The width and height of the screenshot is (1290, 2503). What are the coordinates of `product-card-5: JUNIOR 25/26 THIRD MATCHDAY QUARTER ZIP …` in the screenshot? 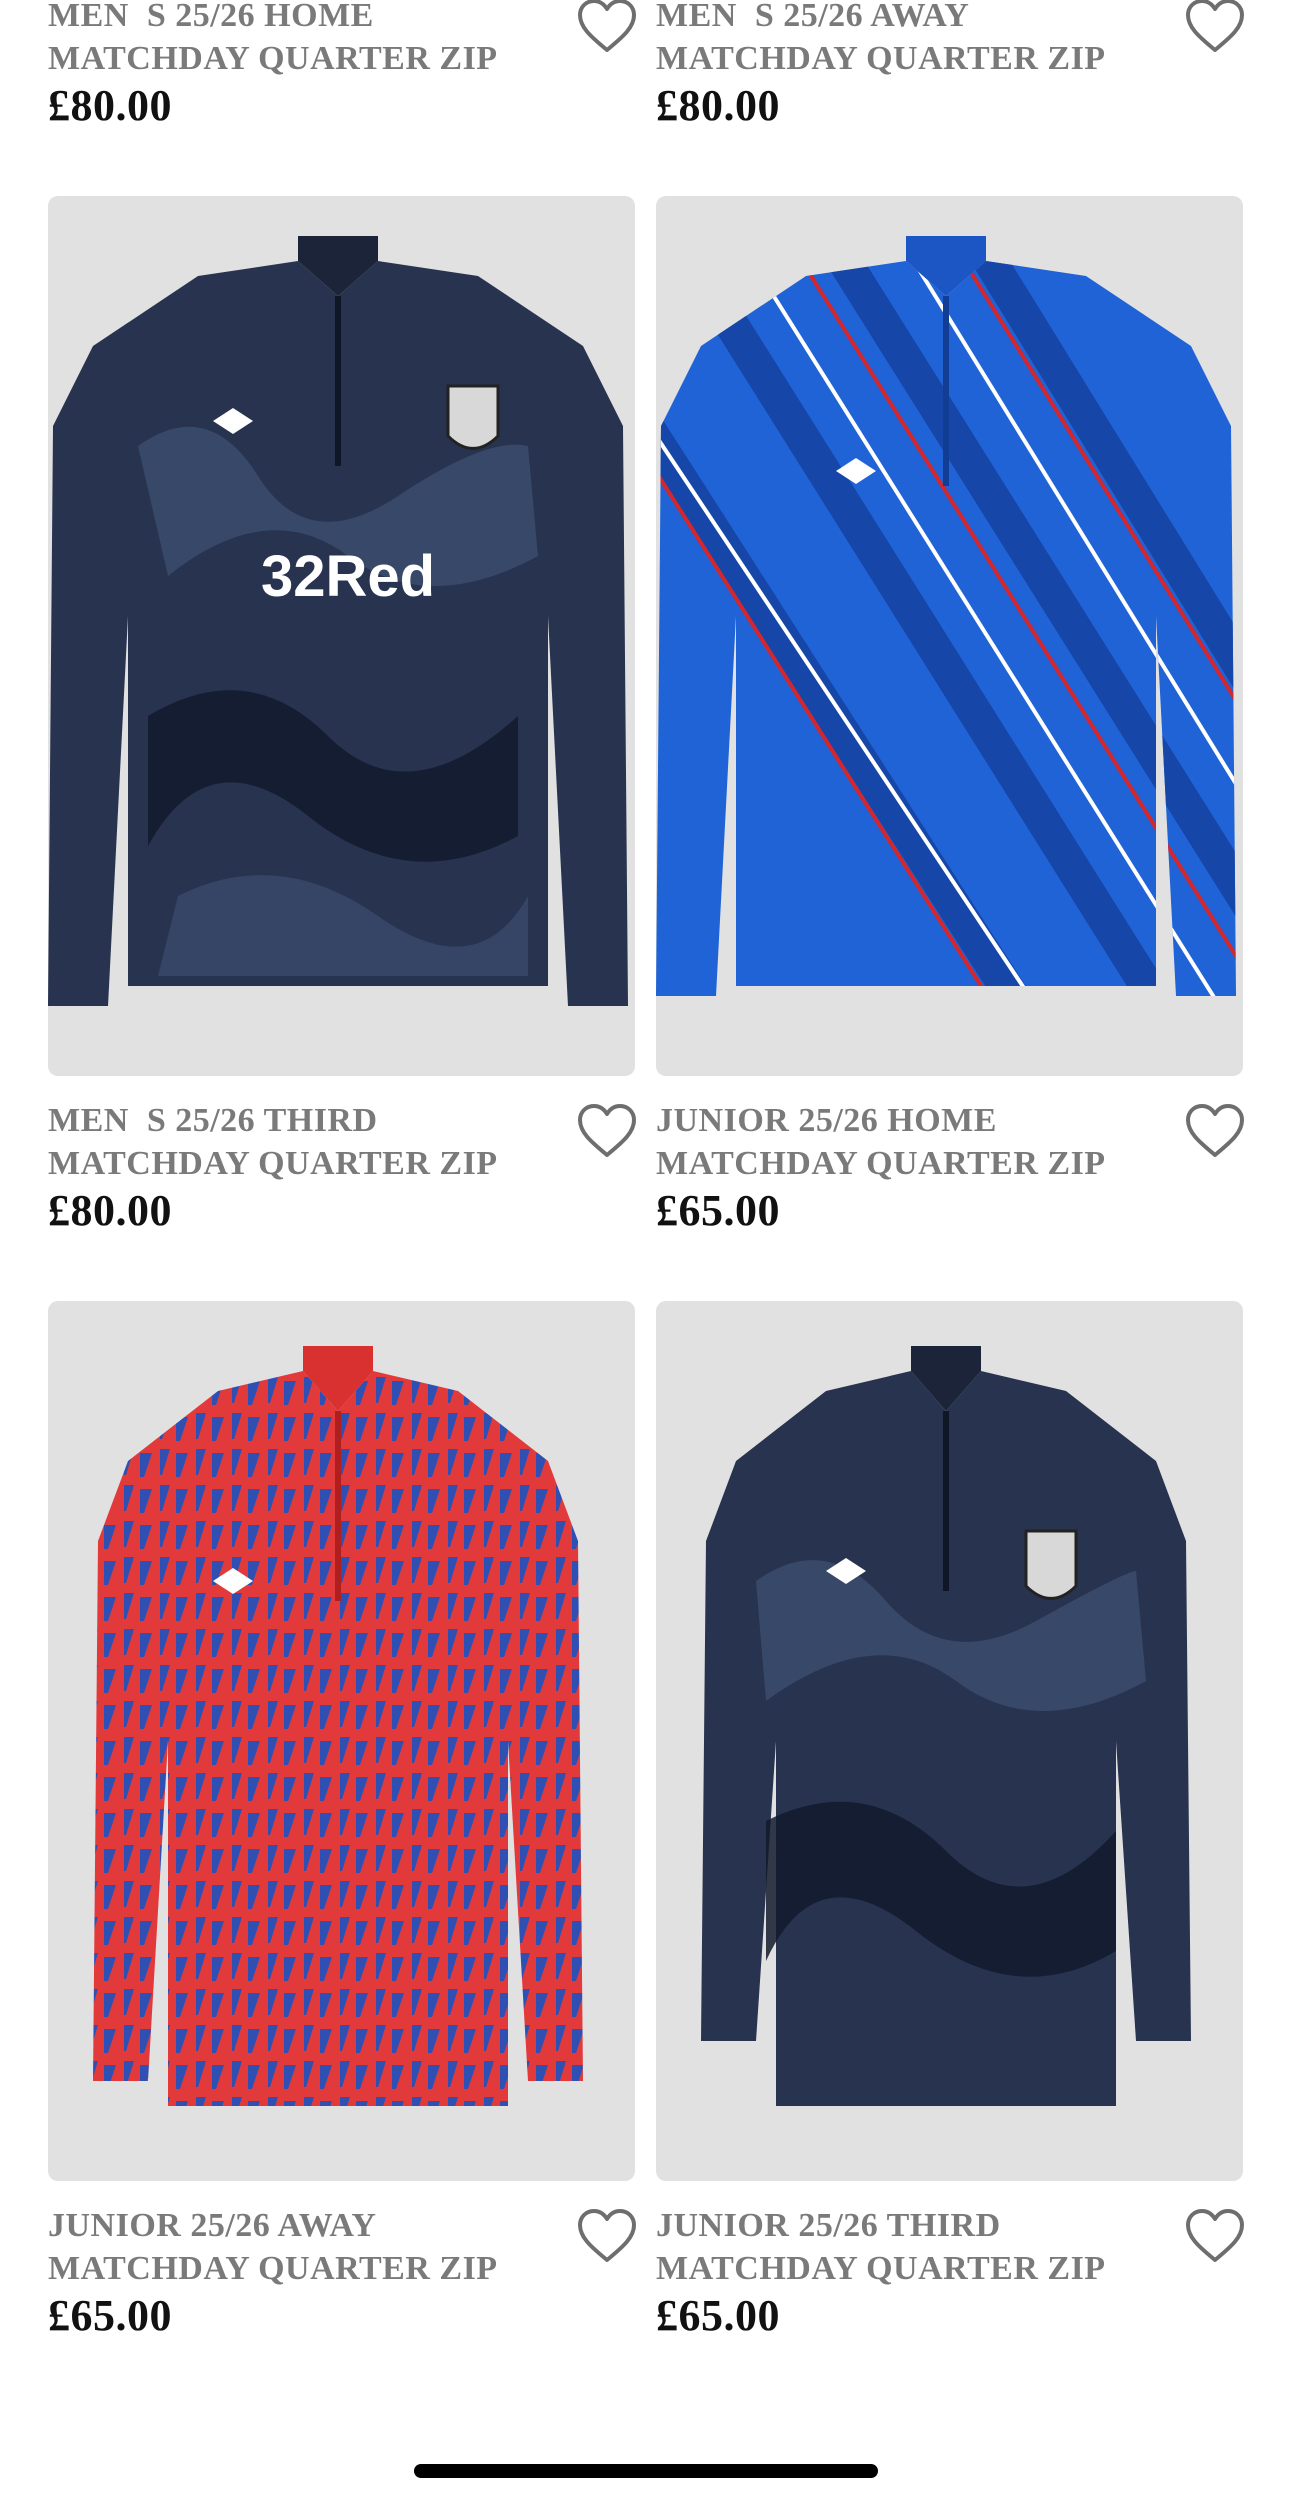 It's located at (951, 2279).